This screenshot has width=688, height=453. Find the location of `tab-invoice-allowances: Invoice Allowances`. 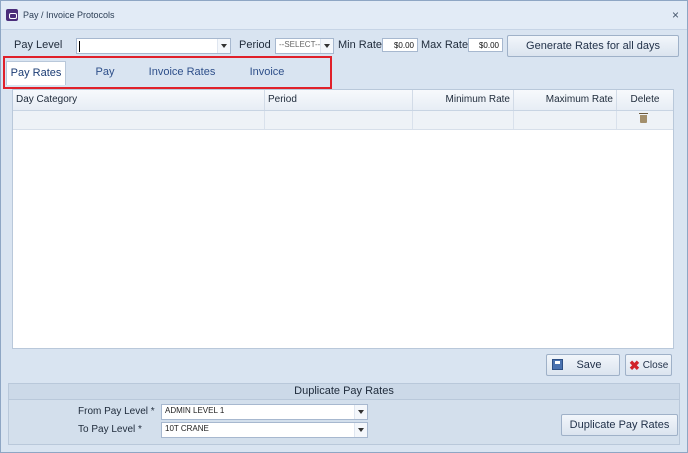

tab-invoice-allowances: Invoice Allowances is located at coordinates (267, 80).